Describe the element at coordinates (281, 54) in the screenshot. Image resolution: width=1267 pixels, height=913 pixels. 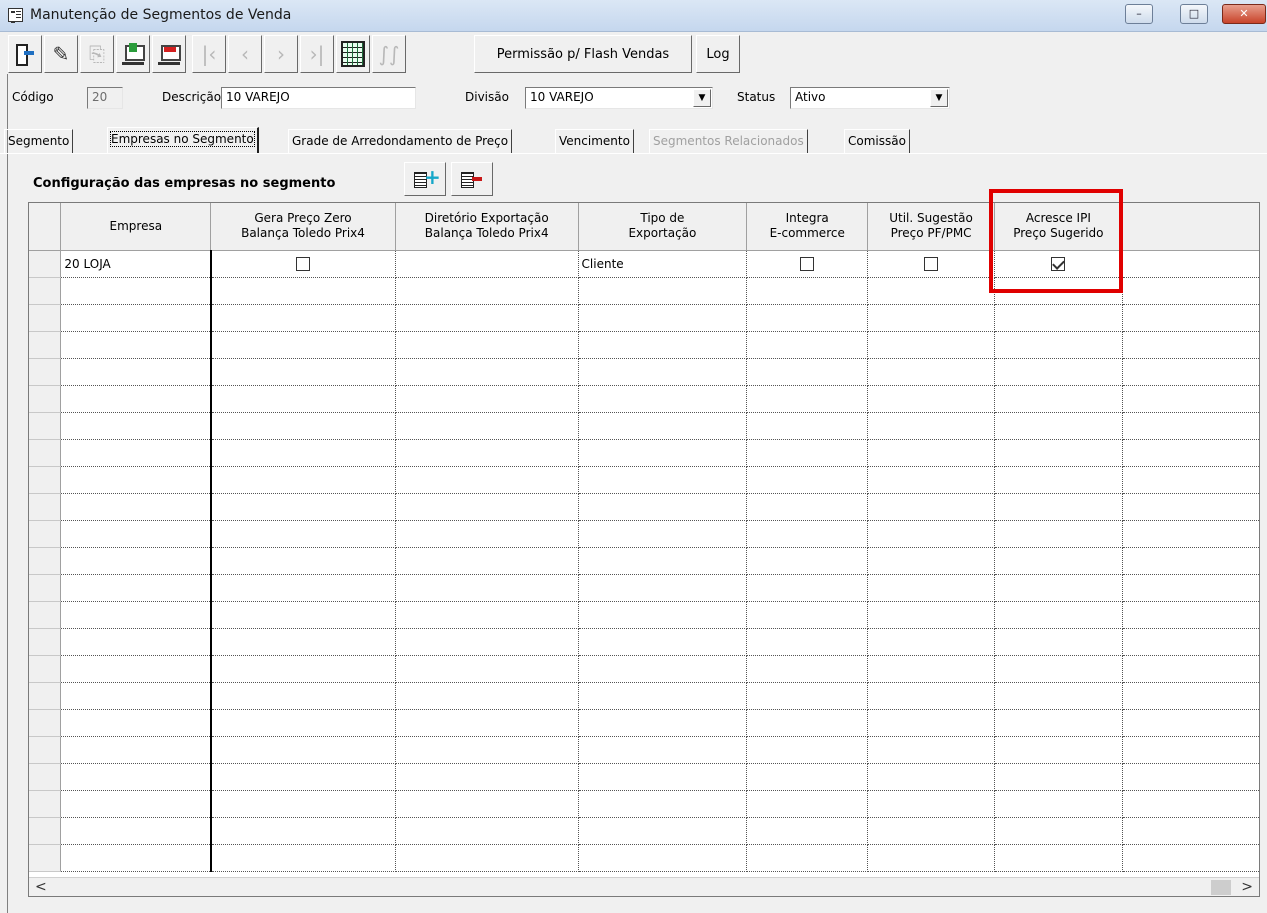
I see `next-record-button: ›` at that location.